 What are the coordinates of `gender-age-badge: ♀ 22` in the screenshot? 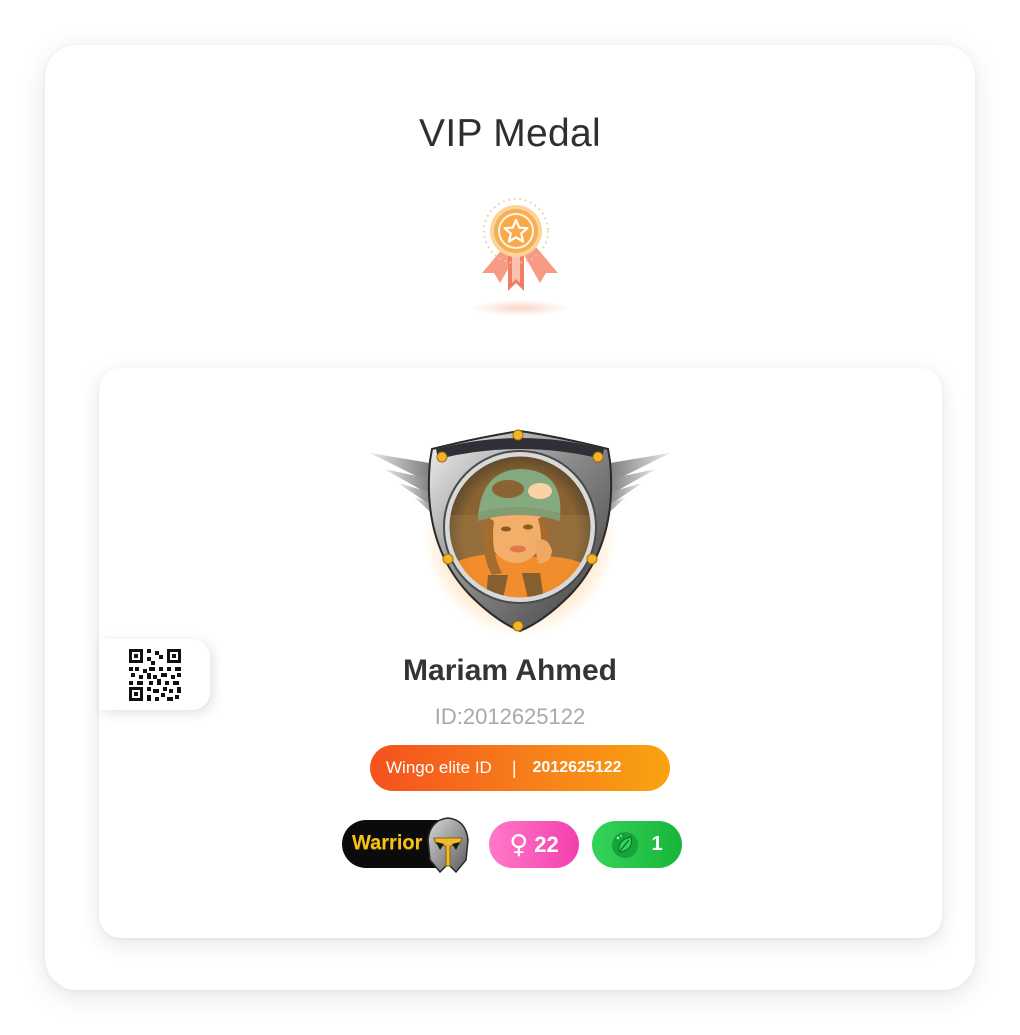 It's located at (534, 844).